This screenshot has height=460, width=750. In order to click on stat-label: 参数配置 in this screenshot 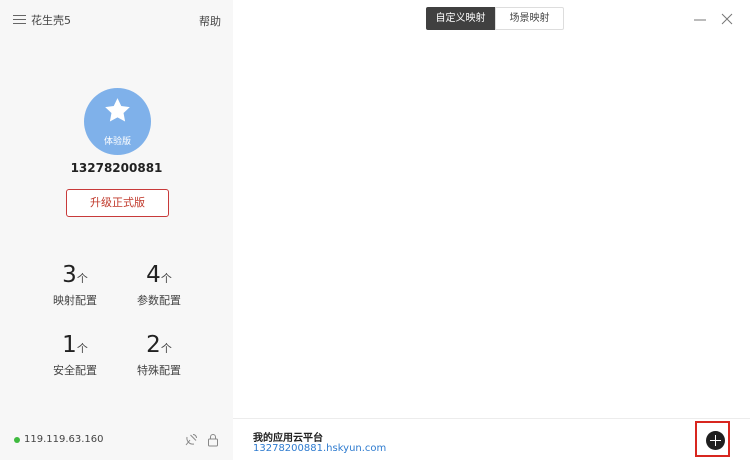, I will do `click(159, 300)`.